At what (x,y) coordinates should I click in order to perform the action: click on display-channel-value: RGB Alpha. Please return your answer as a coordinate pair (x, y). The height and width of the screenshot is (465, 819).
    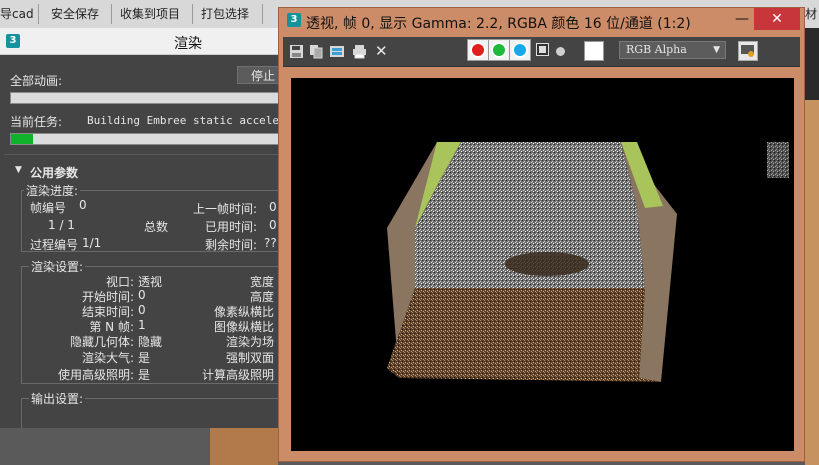
    Looking at the image, I should click on (656, 49).